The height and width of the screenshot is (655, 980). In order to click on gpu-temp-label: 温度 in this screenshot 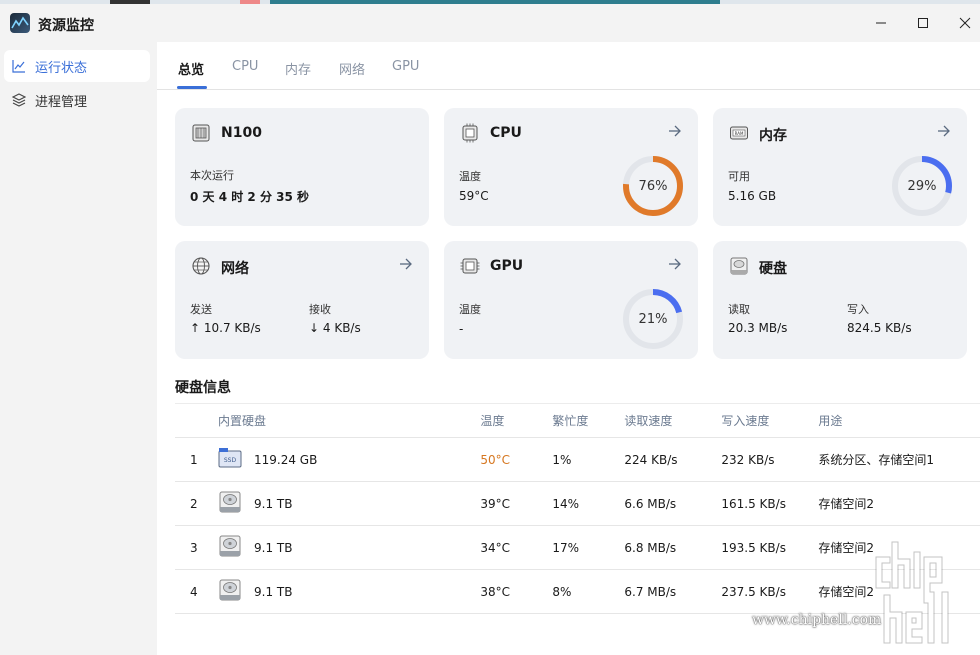, I will do `click(470, 309)`.